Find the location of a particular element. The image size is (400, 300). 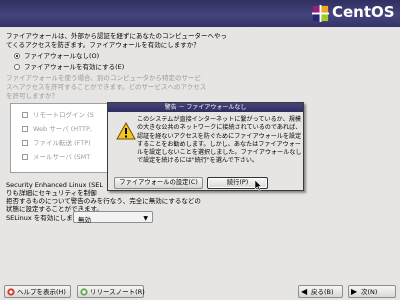

firewall-on-radio is located at coordinates (17, 67).